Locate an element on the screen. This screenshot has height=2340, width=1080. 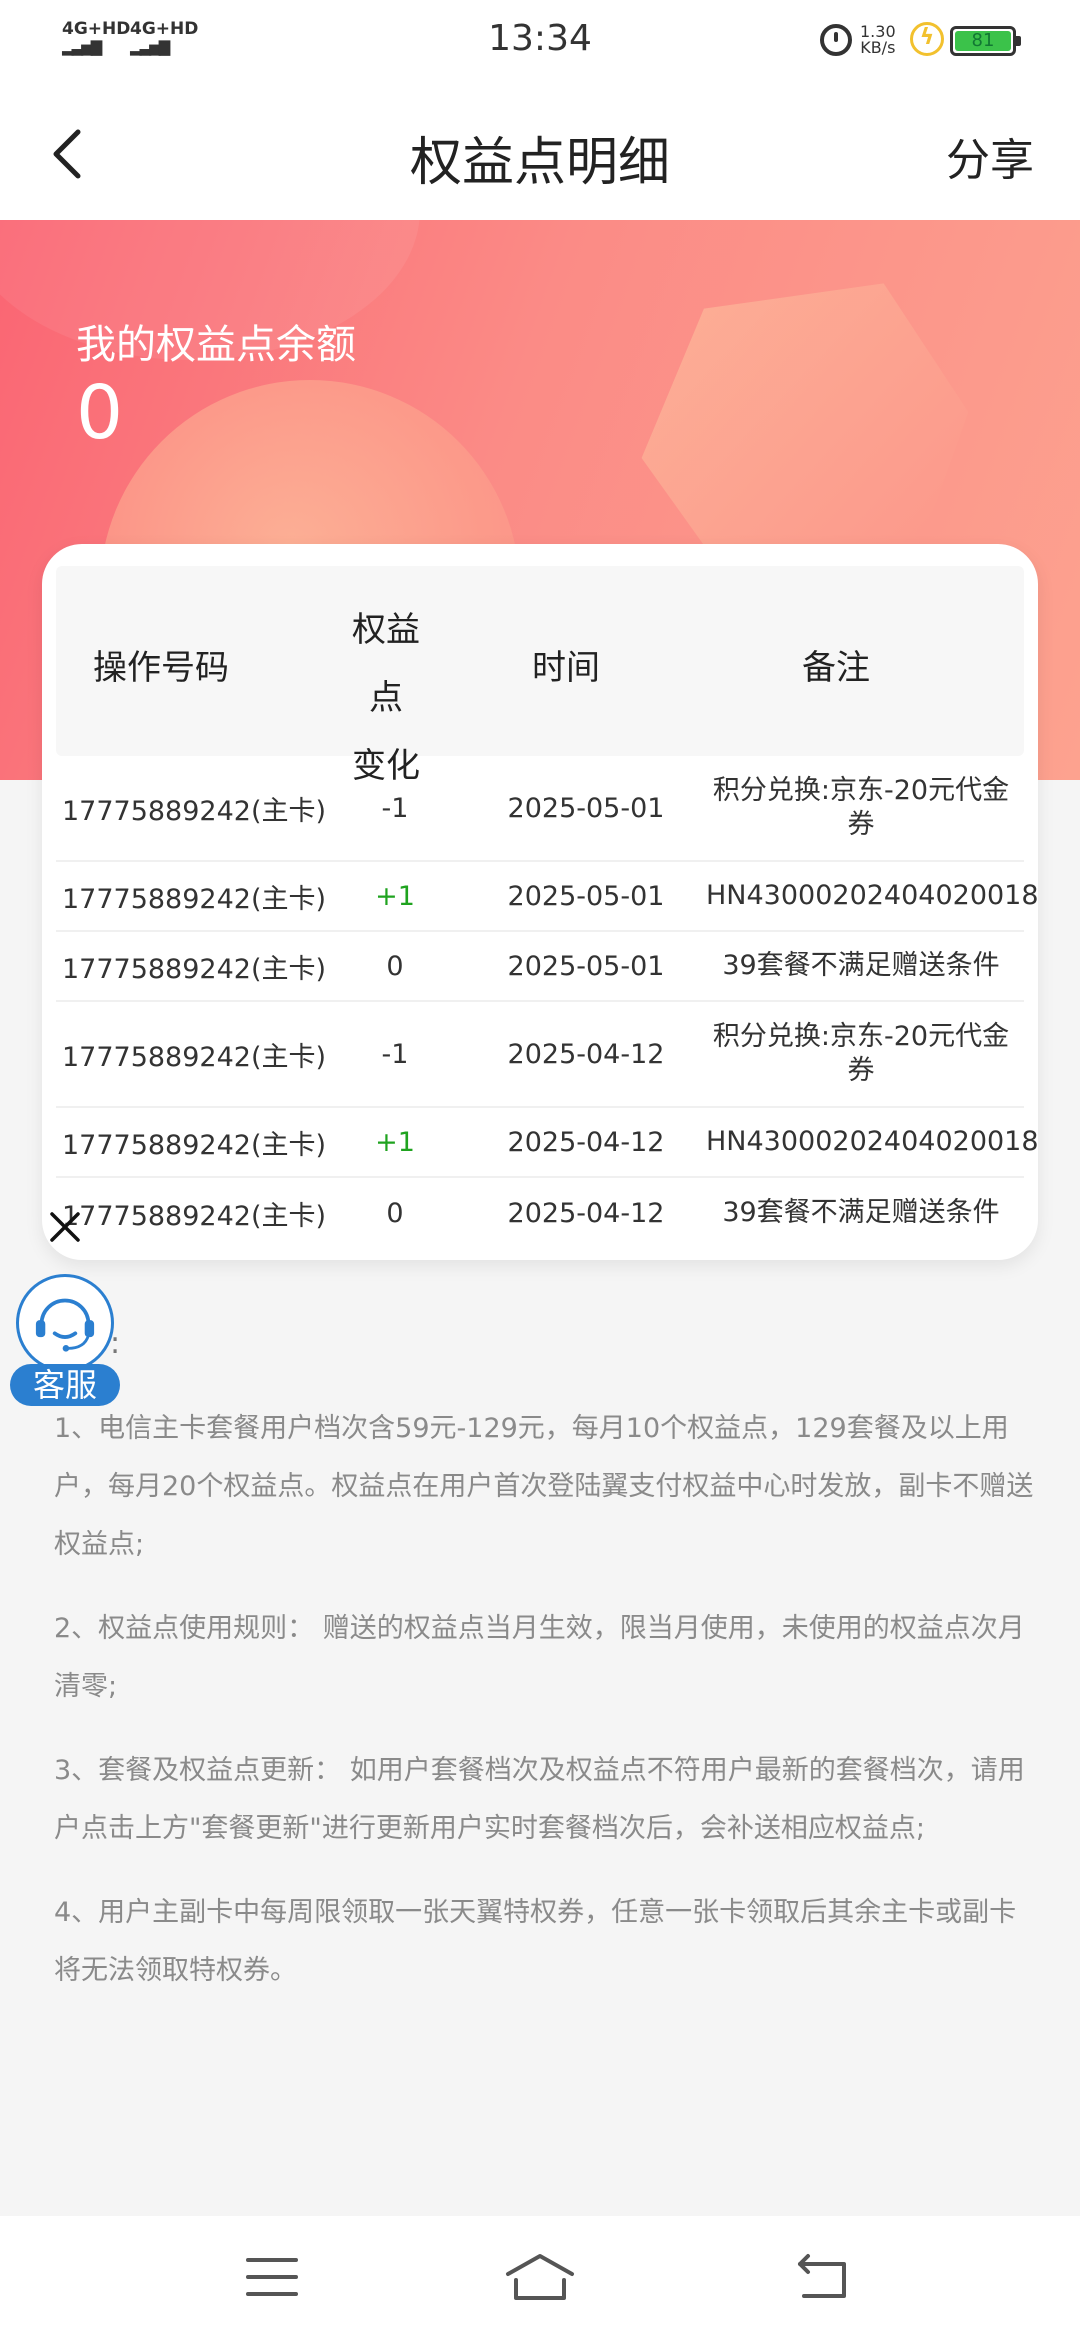
close-icon is located at coordinates (65, 1227).